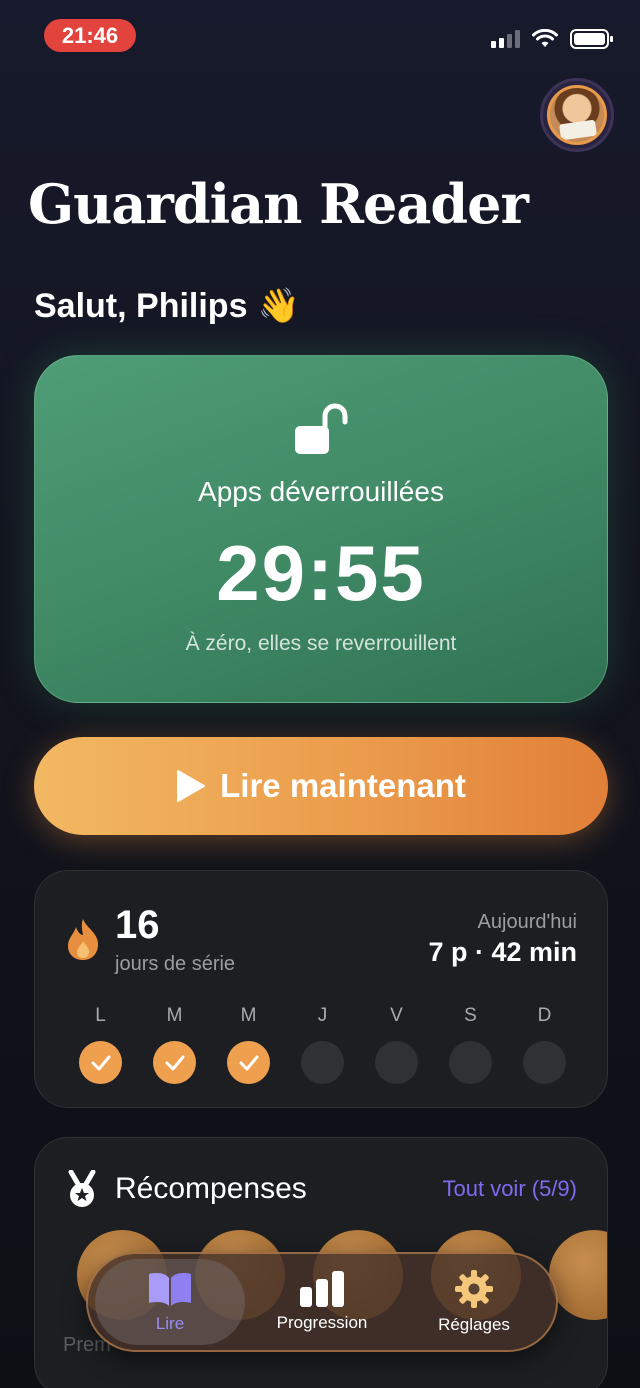 The height and width of the screenshot is (1388, 640). What do you see at coordinates (137, 925) in the screenshot?
I see `streak-count: 16` at bounding box center [137, 925].